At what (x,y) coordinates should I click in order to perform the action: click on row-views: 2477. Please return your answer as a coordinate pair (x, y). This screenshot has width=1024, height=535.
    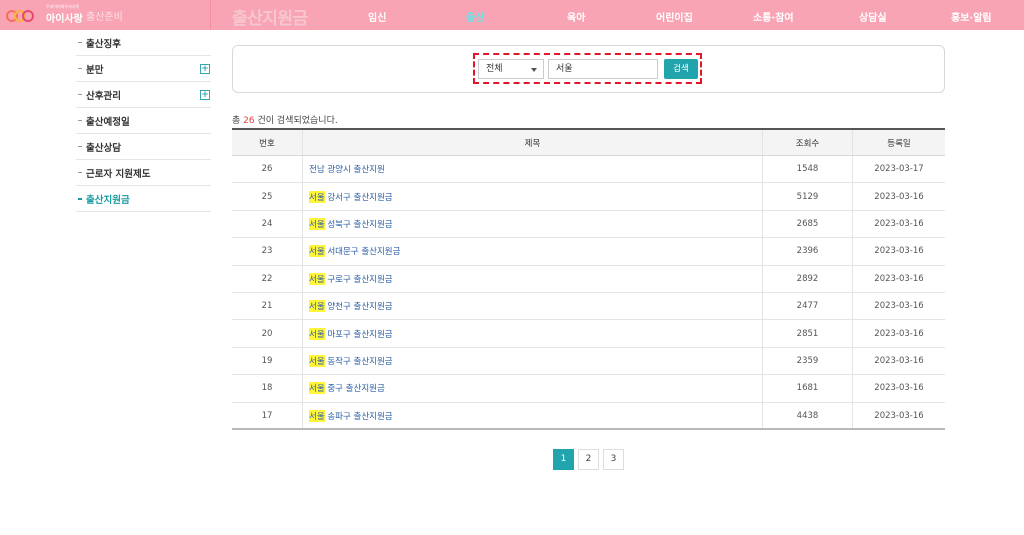
    Looking at the image, I should click on (808, 306).